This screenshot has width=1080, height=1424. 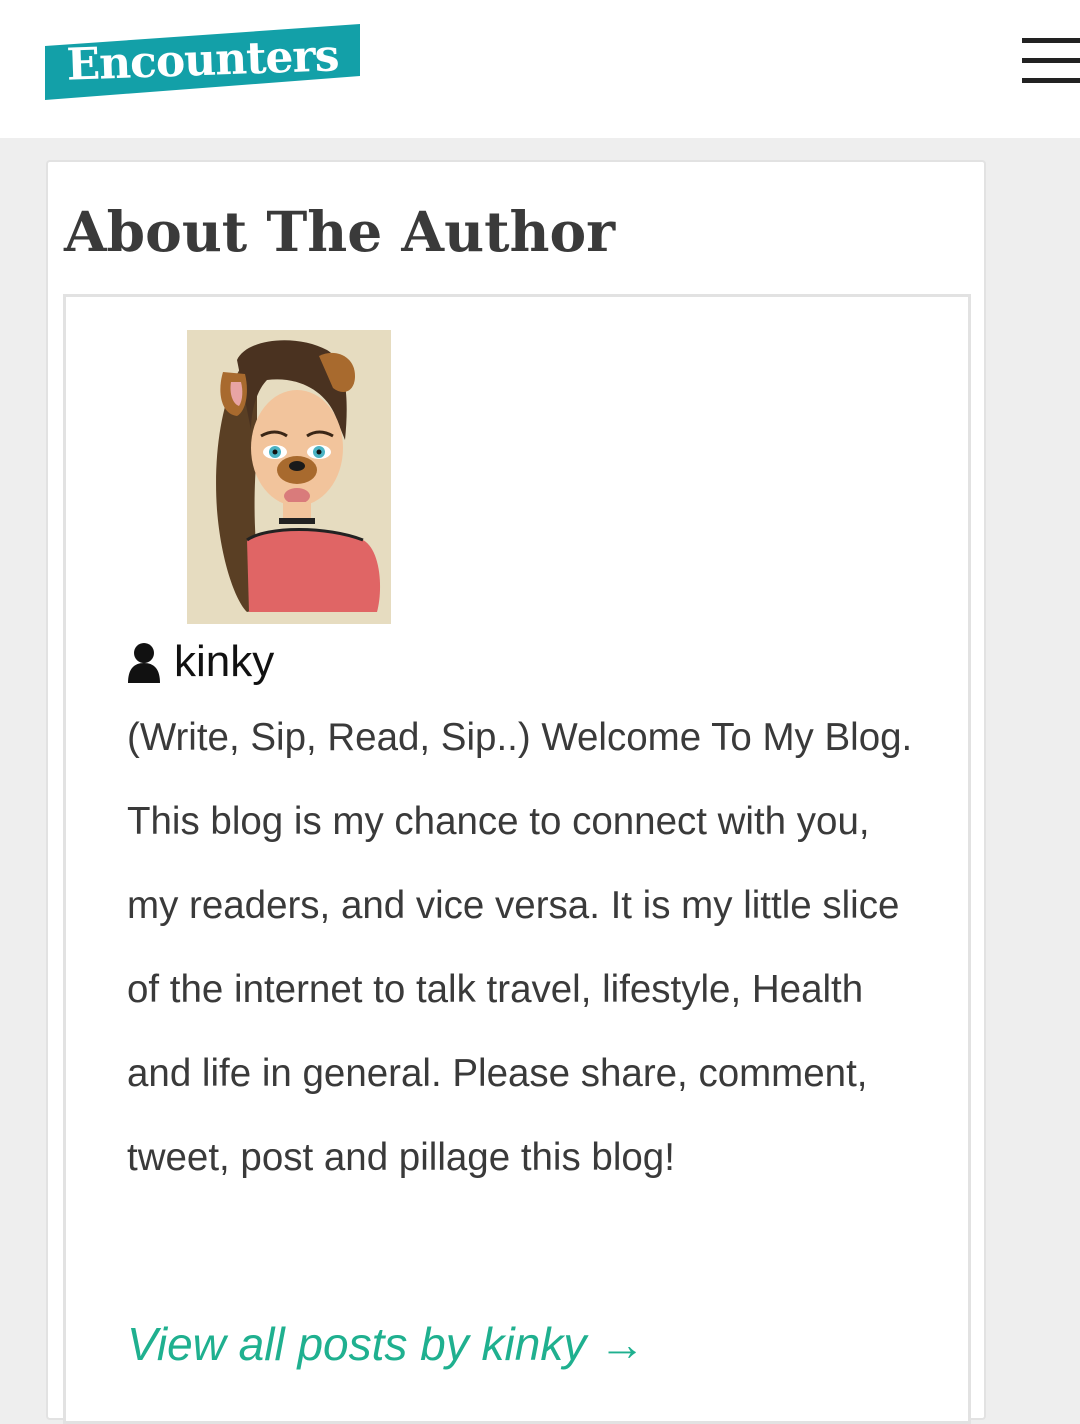 I want to click on section-title: About The Author, so click(x=340, y=231).